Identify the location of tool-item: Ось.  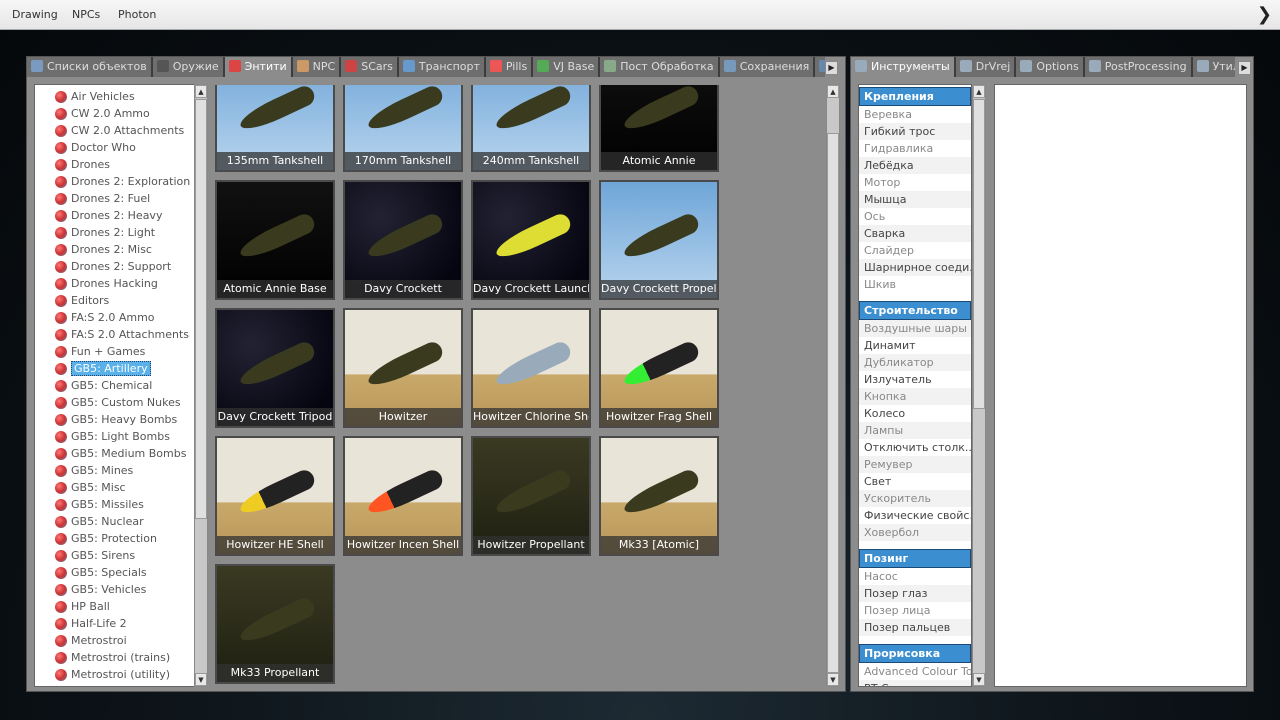
(915, 216).